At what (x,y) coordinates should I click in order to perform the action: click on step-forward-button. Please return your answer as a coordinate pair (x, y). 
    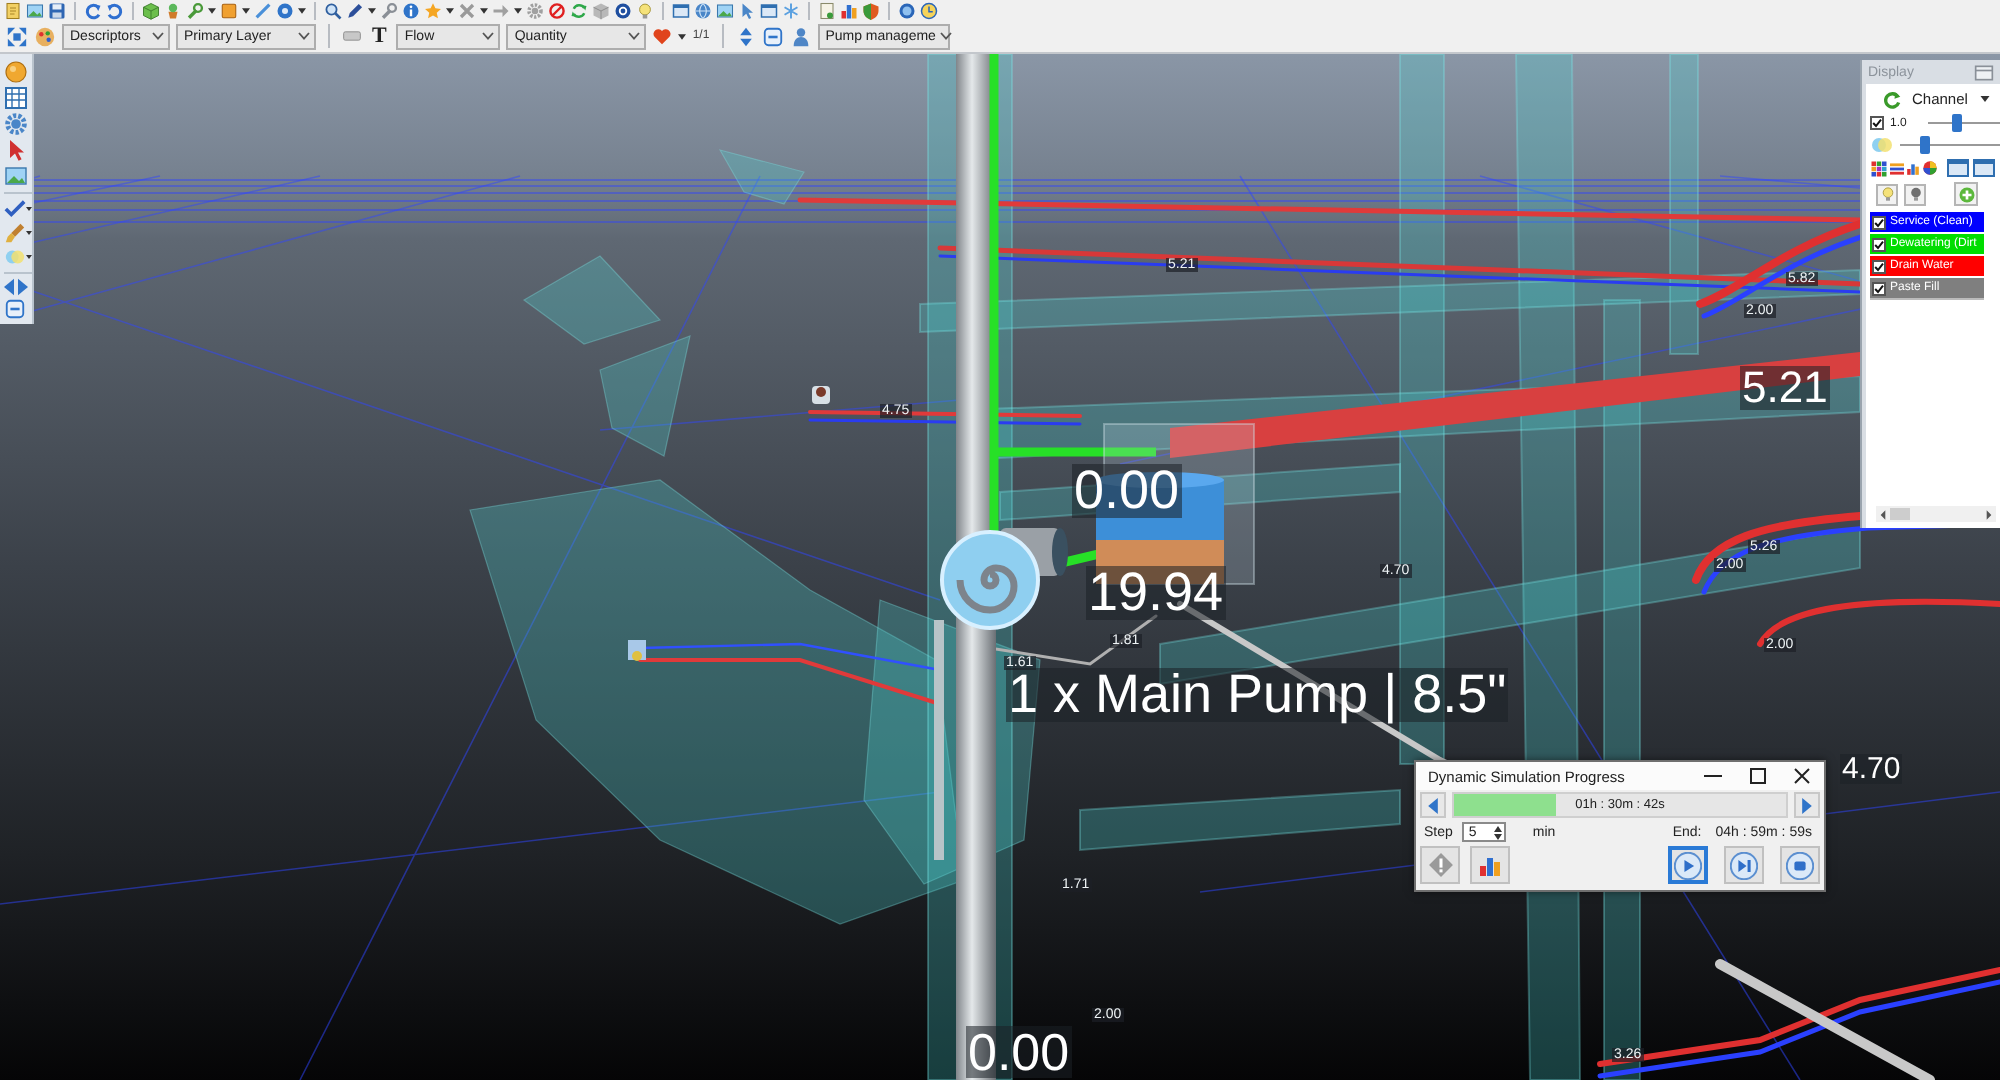
    Looking at the image, I should click on (1744, 865).